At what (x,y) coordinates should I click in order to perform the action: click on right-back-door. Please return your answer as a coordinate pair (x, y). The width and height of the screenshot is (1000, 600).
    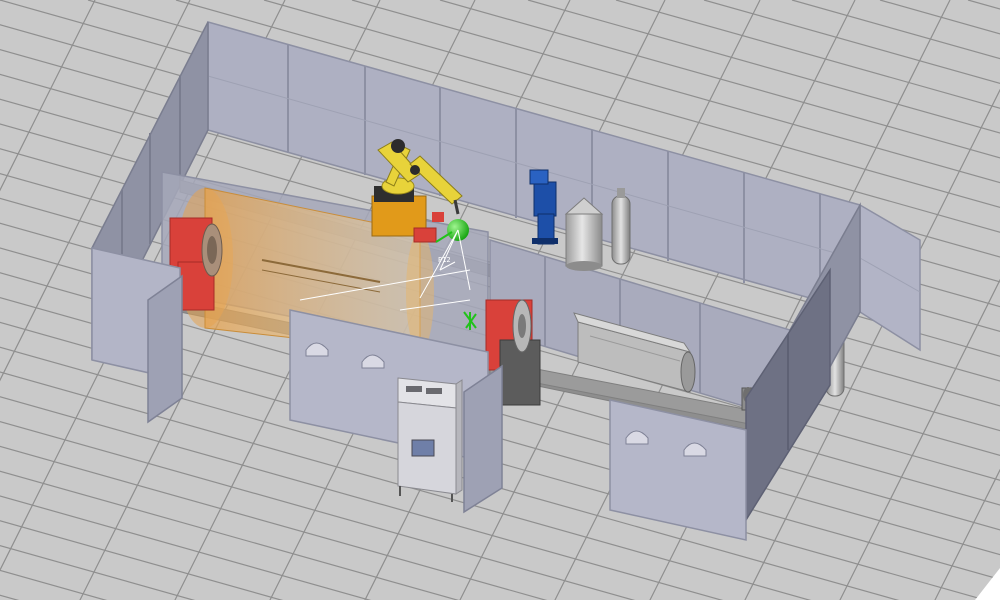
    Looking at the image, I should click on (890, 277).